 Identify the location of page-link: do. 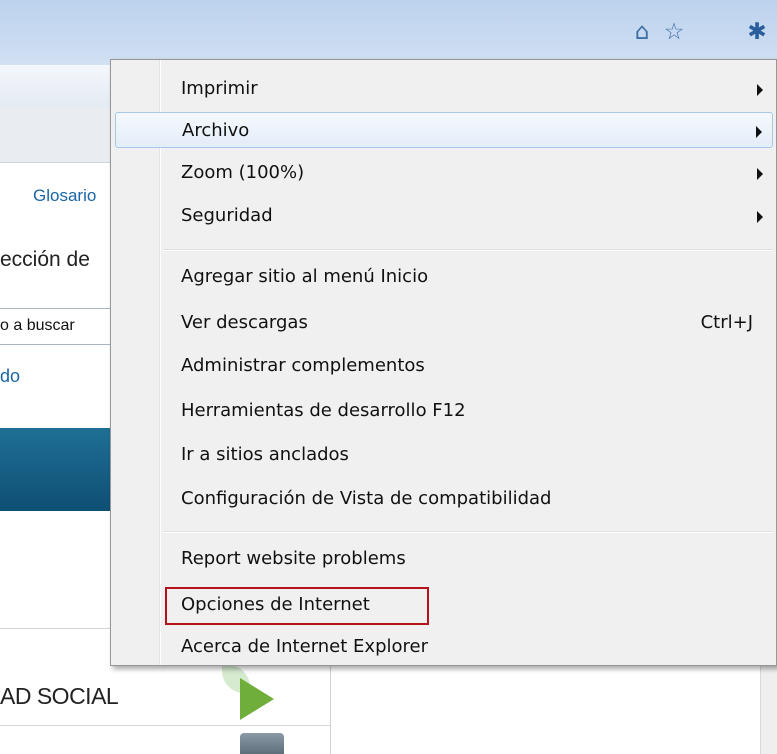
(10, 376).